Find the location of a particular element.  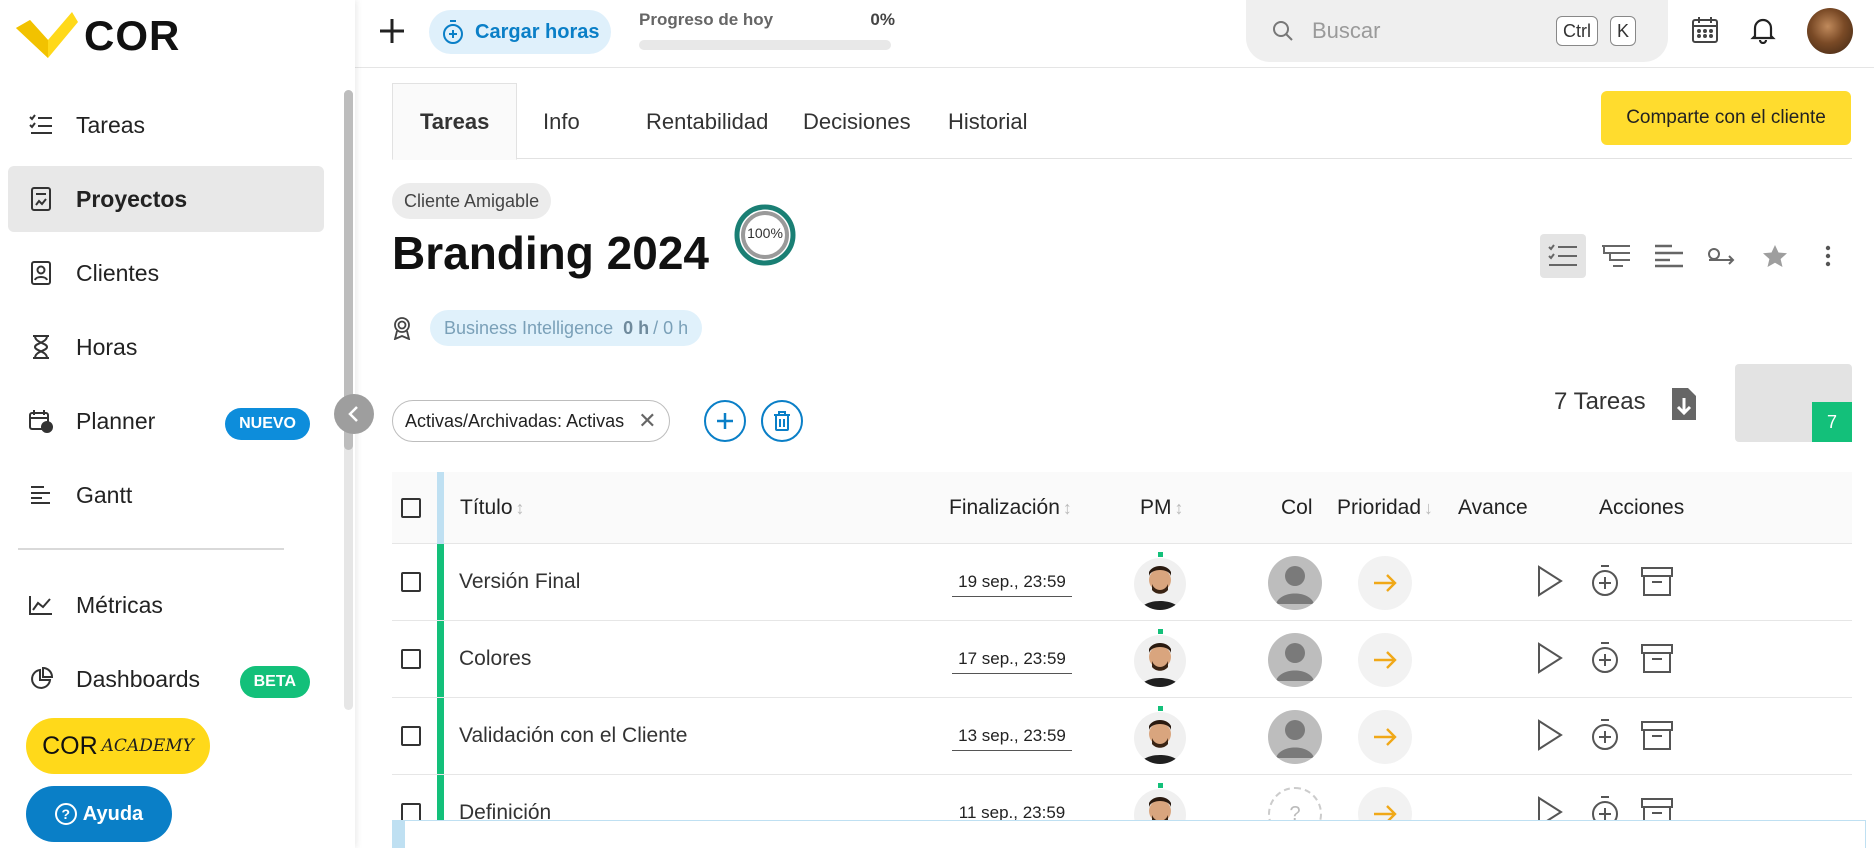

flow-view-button is located at coordinates (1722, 256).